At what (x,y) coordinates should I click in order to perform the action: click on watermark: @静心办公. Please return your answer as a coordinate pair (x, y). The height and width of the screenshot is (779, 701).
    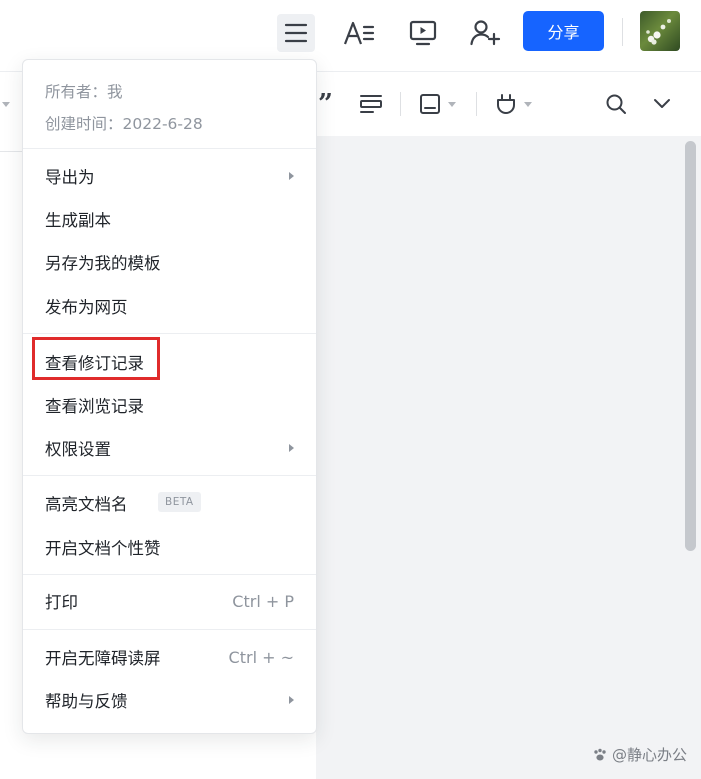
    Looking at the image, I should click on (639, 754).